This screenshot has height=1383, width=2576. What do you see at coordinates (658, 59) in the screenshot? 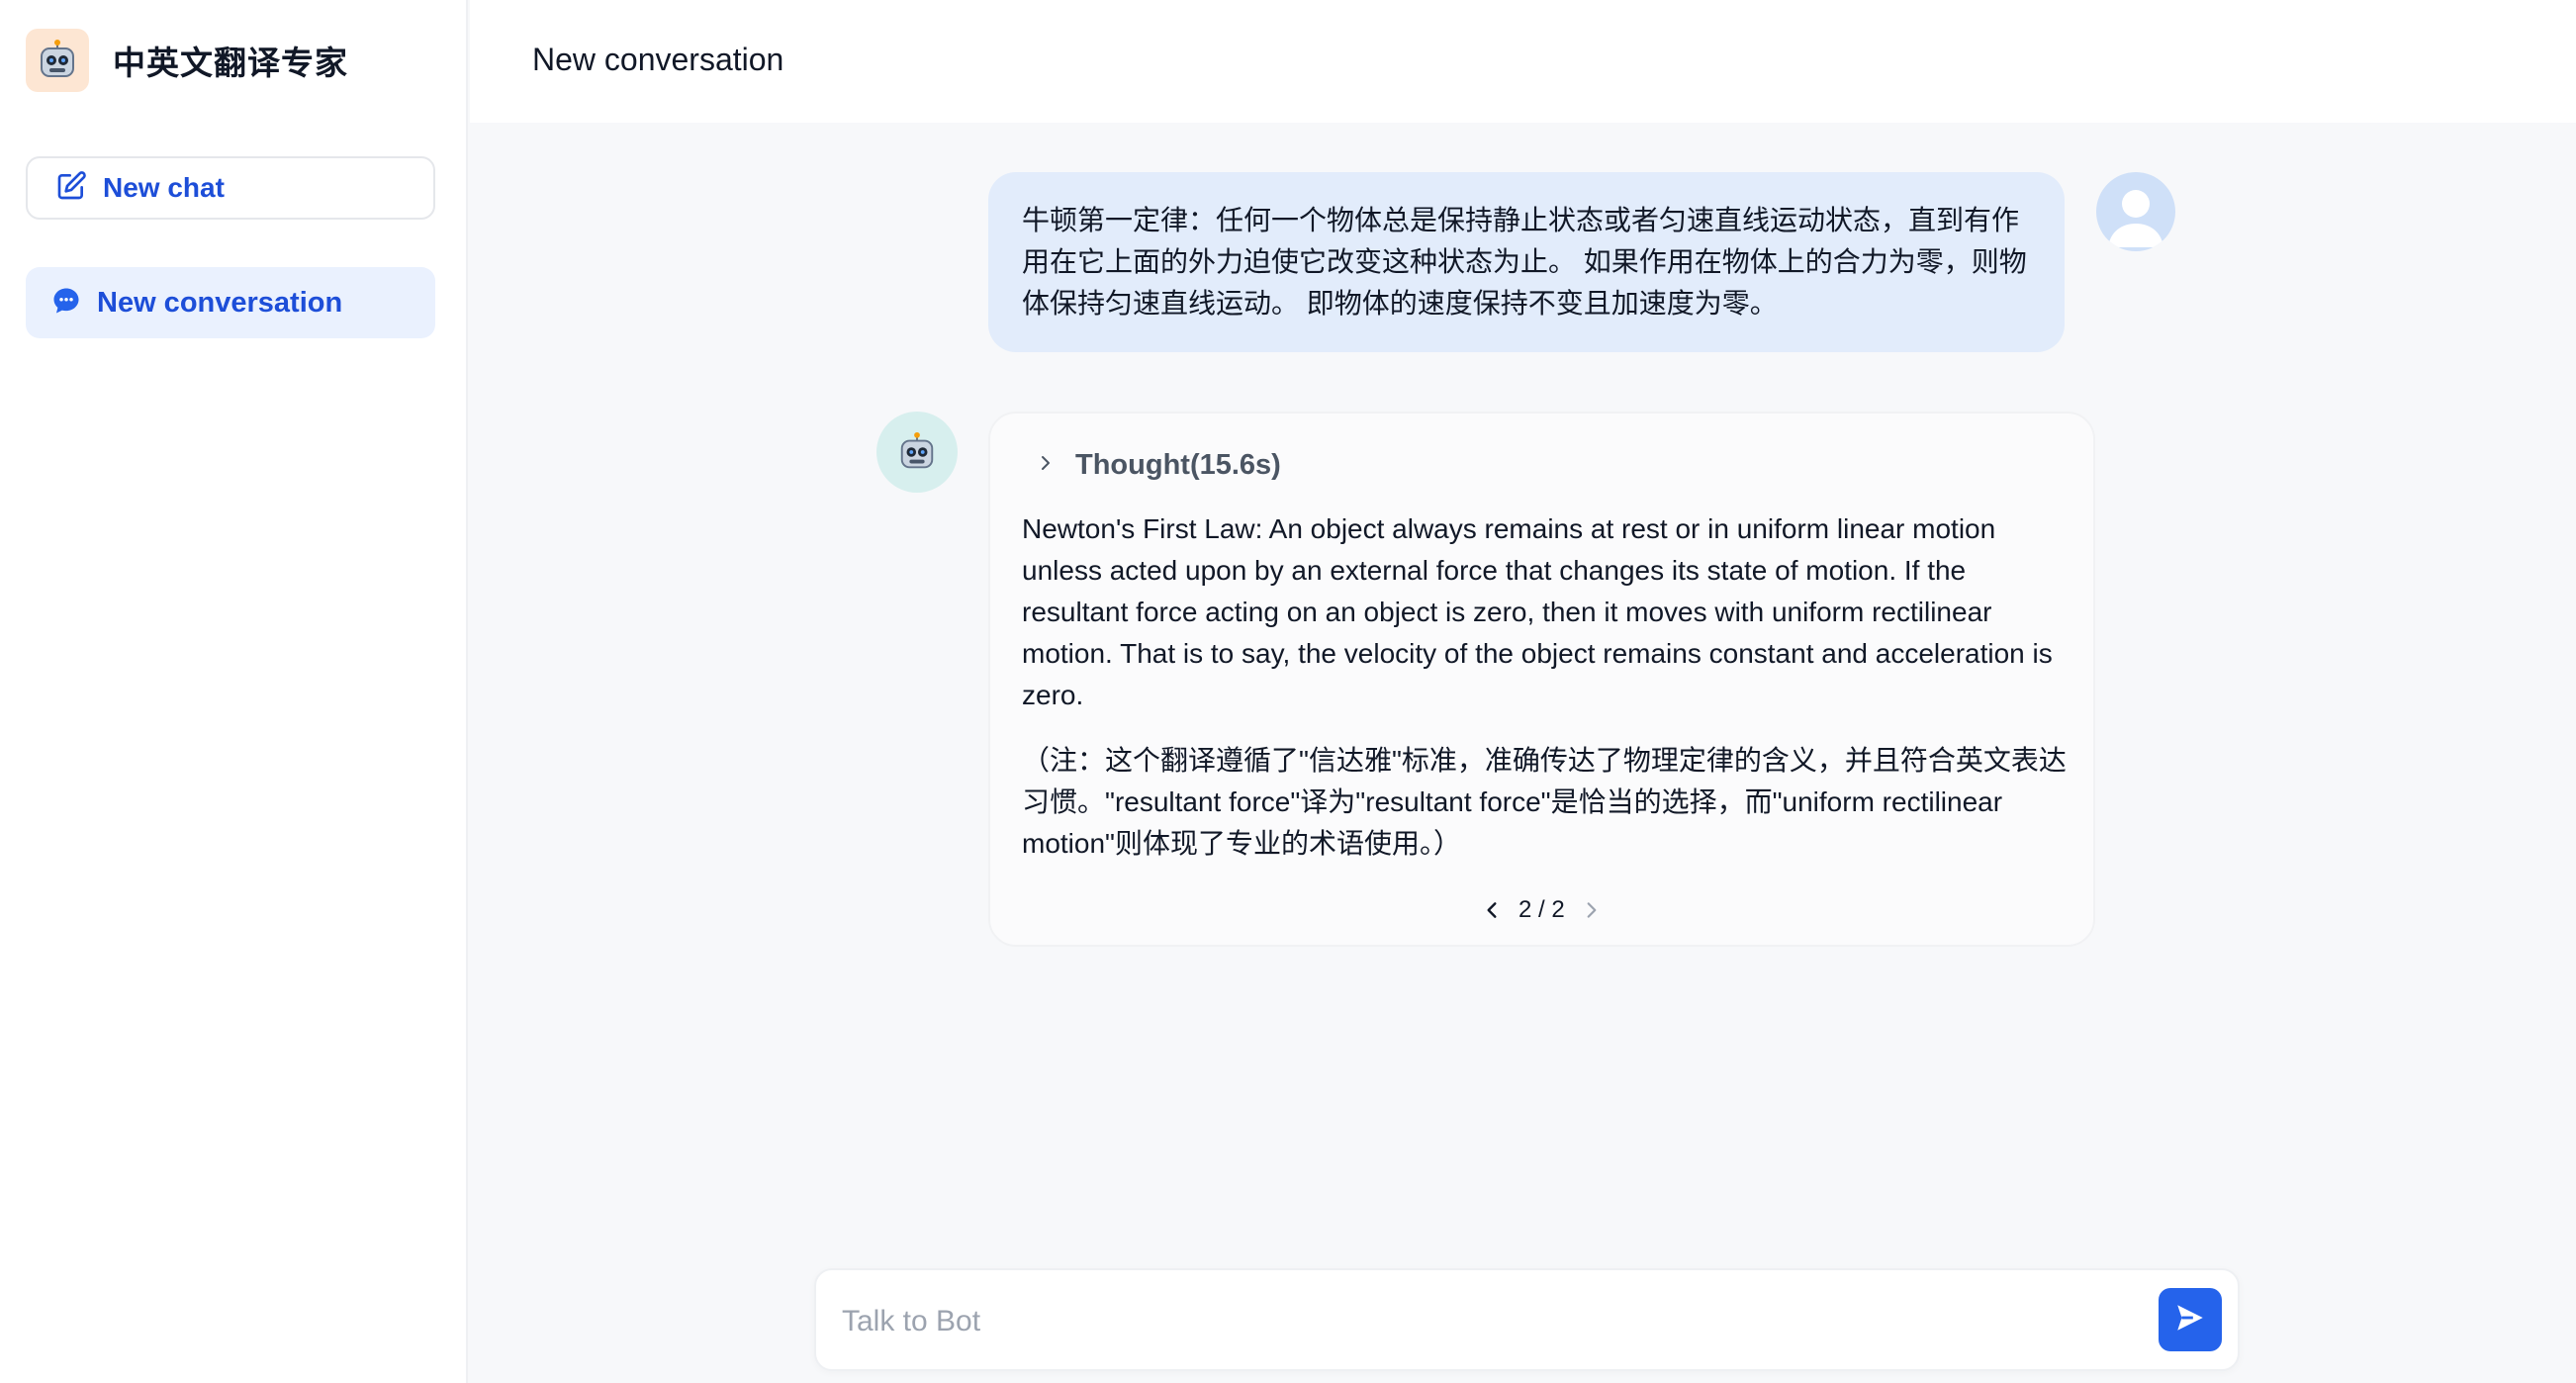
I see `page-title: New conversation` at bounding box center [658, 59].